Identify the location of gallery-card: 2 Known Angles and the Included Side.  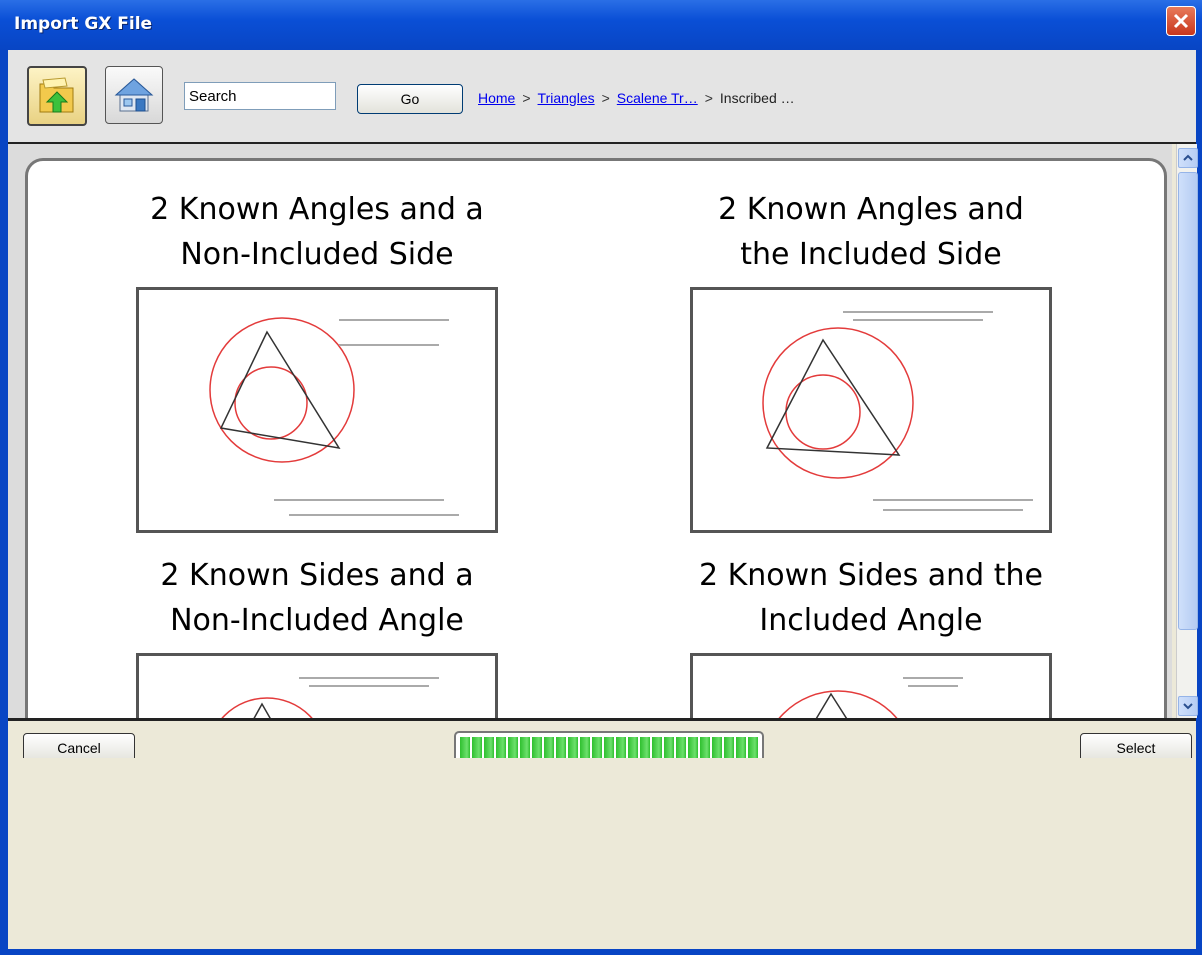
(871, 360).